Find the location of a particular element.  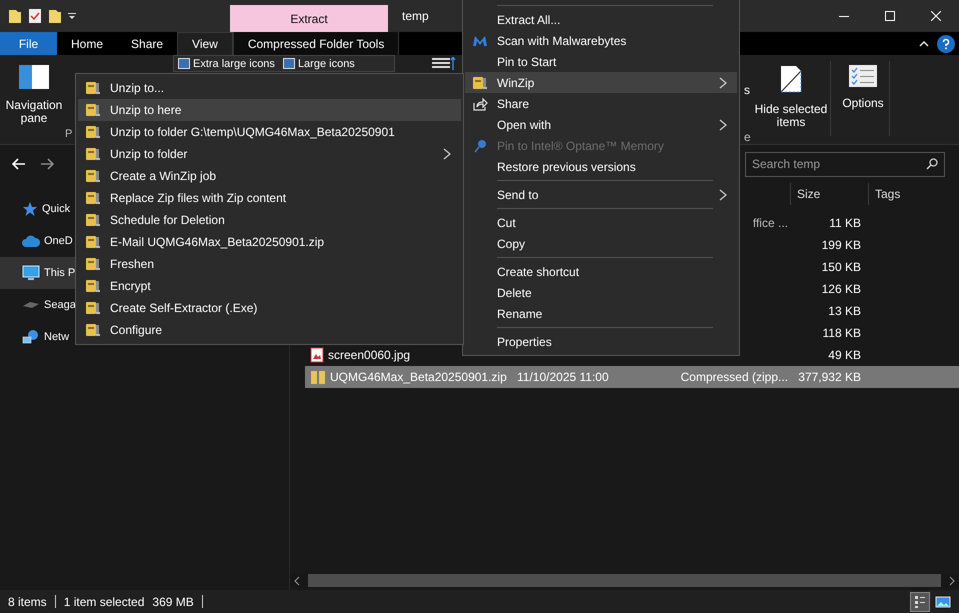

ribbon-group-label: P is located at coordinates (68, 134).